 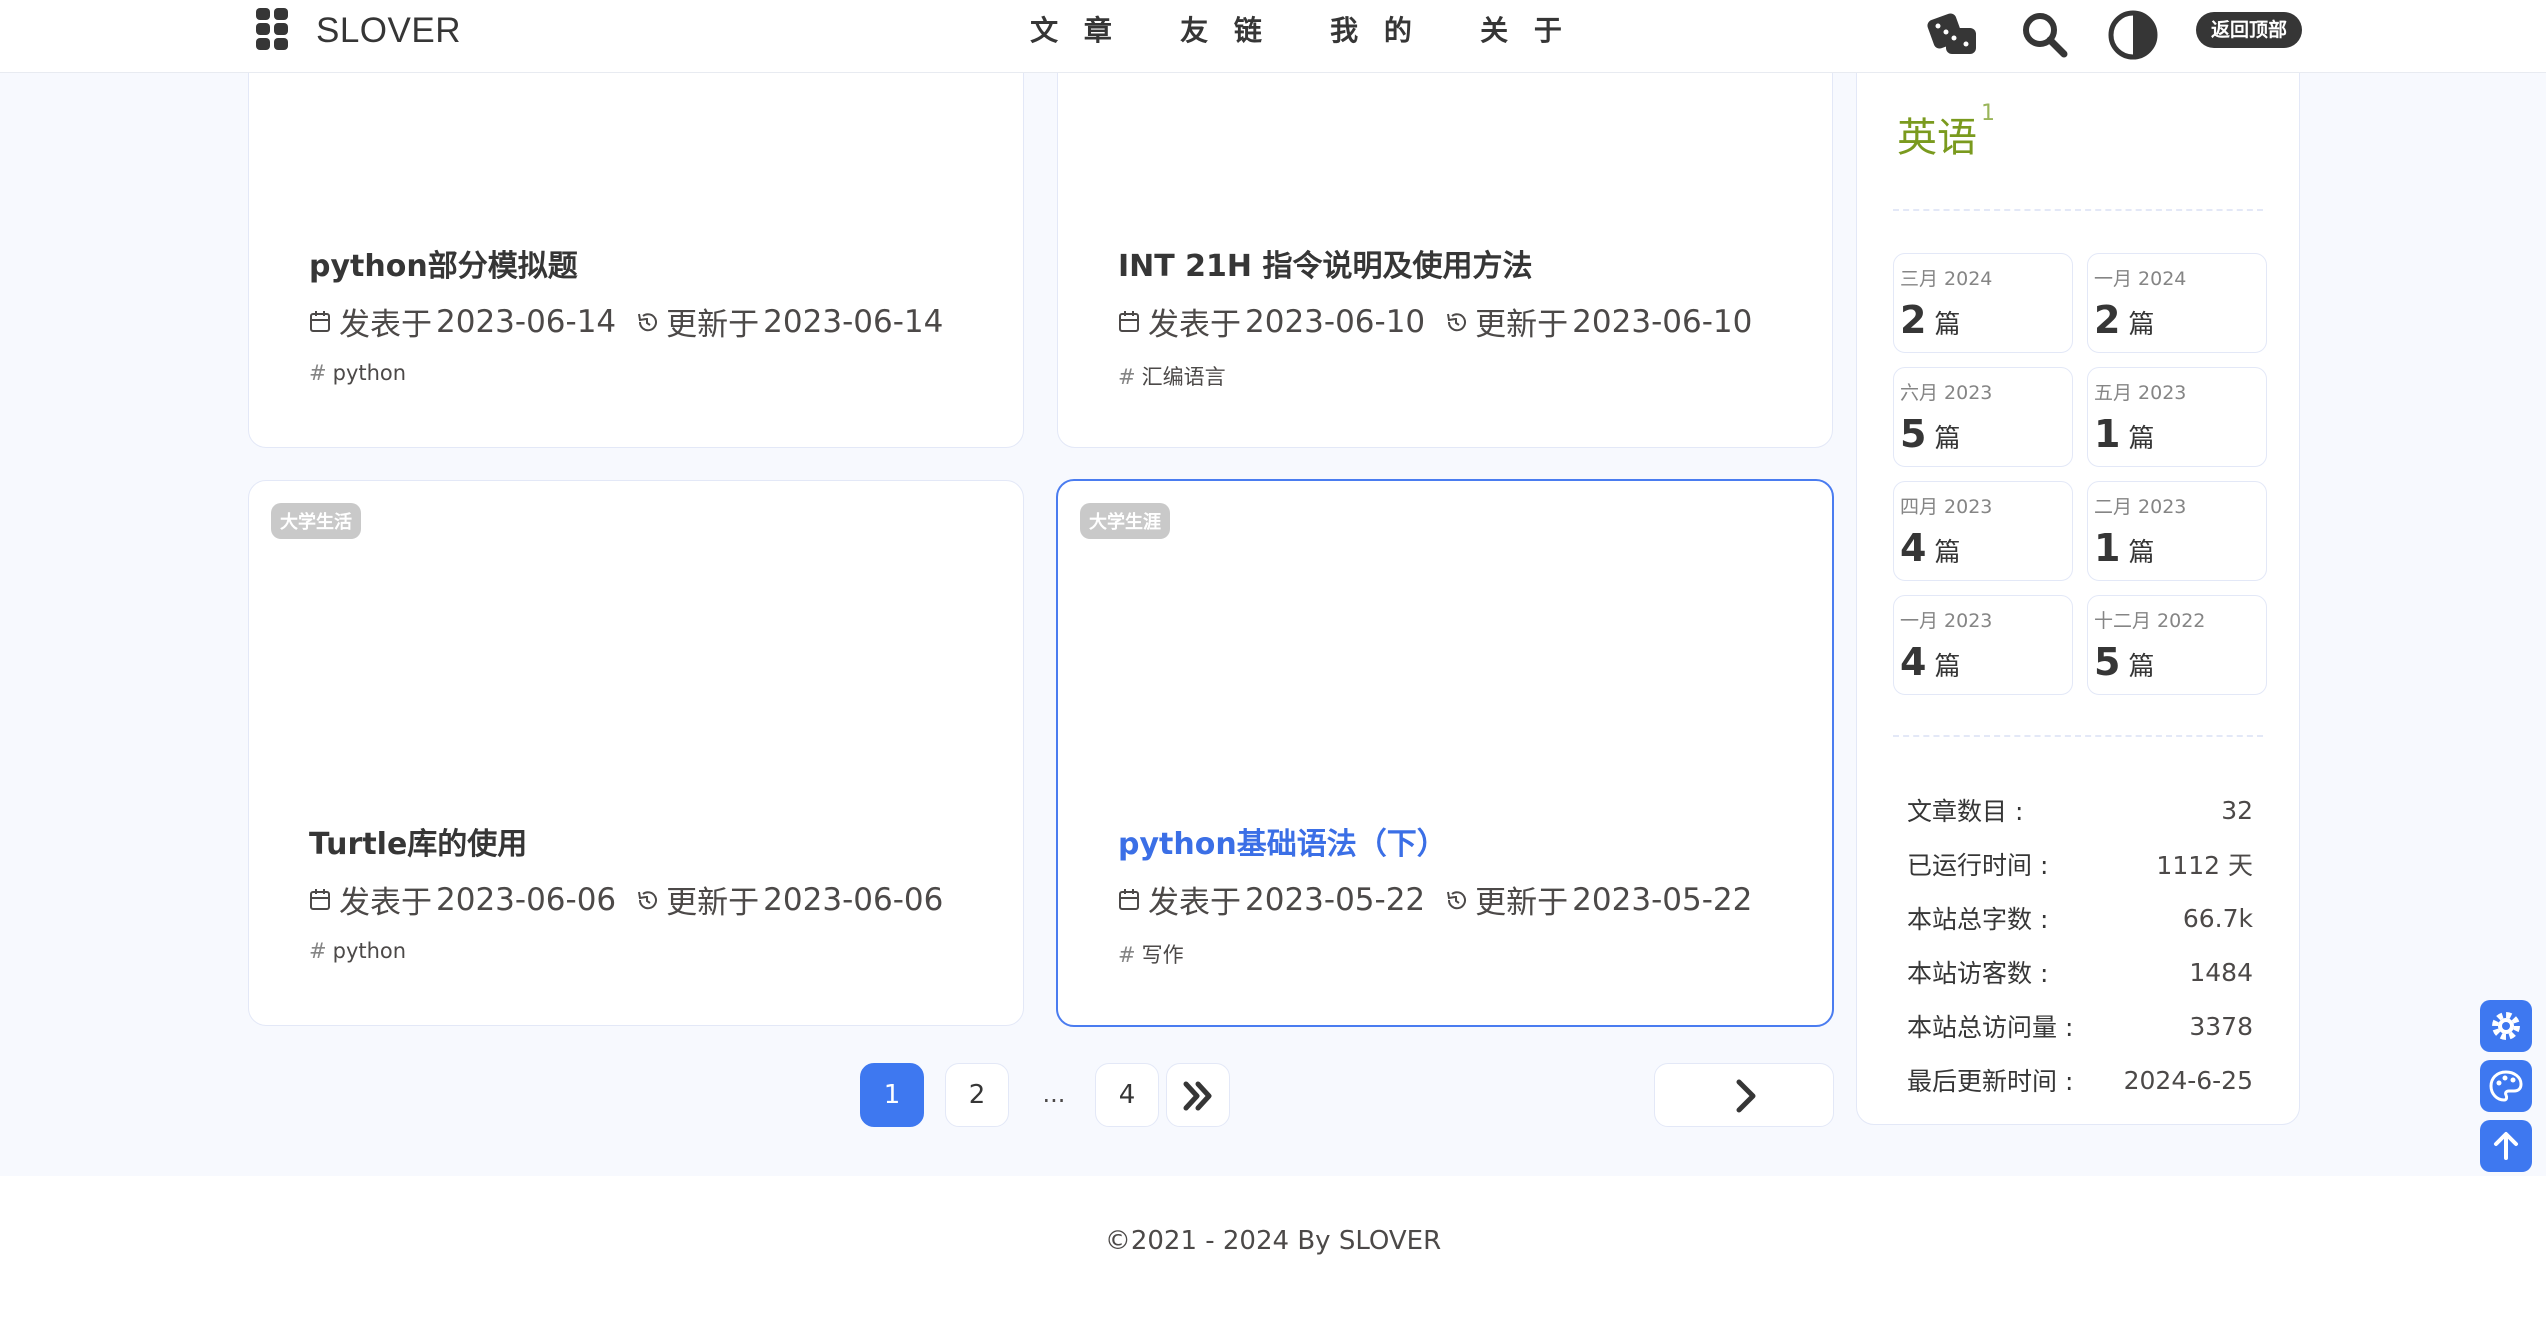 I want to click on published-date: 2023-06-06, so click(x=526, y=899).